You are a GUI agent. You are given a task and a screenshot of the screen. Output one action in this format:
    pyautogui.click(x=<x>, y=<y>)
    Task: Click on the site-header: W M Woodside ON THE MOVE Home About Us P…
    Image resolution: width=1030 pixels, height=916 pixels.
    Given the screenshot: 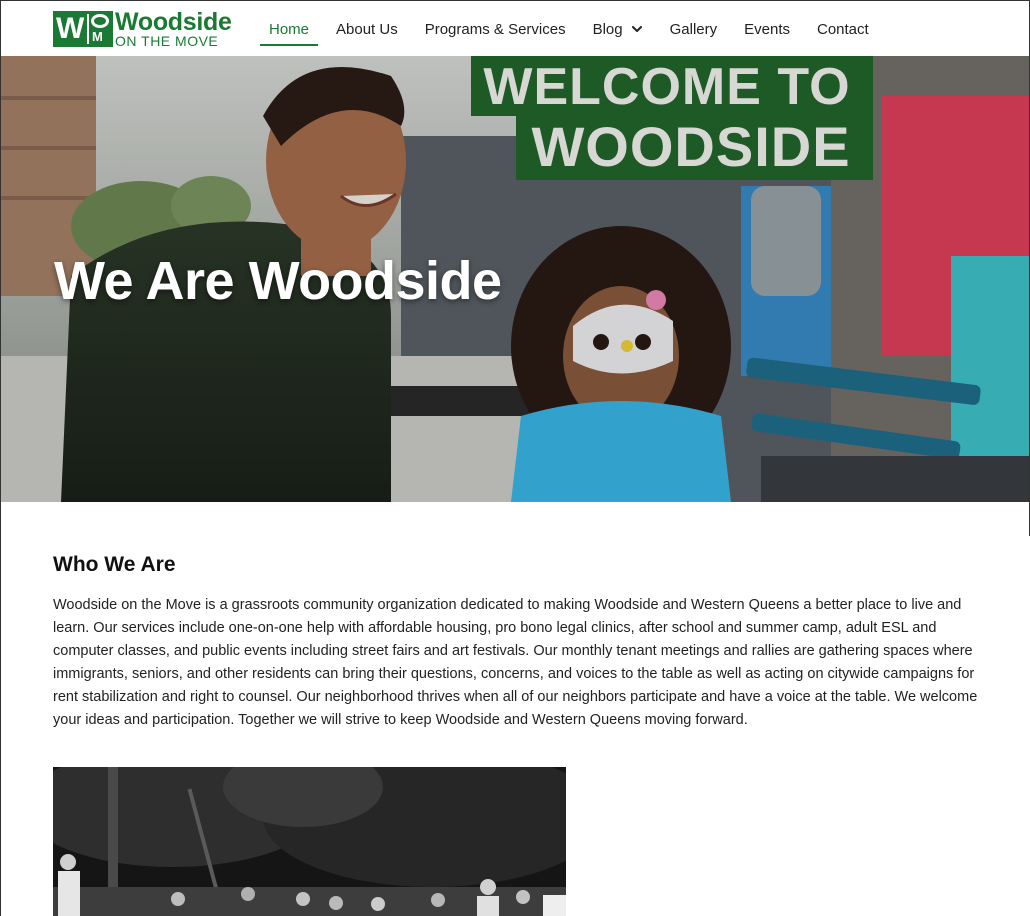 What is the action you would take?
    pyautogui.click(x=515, y=28)
    